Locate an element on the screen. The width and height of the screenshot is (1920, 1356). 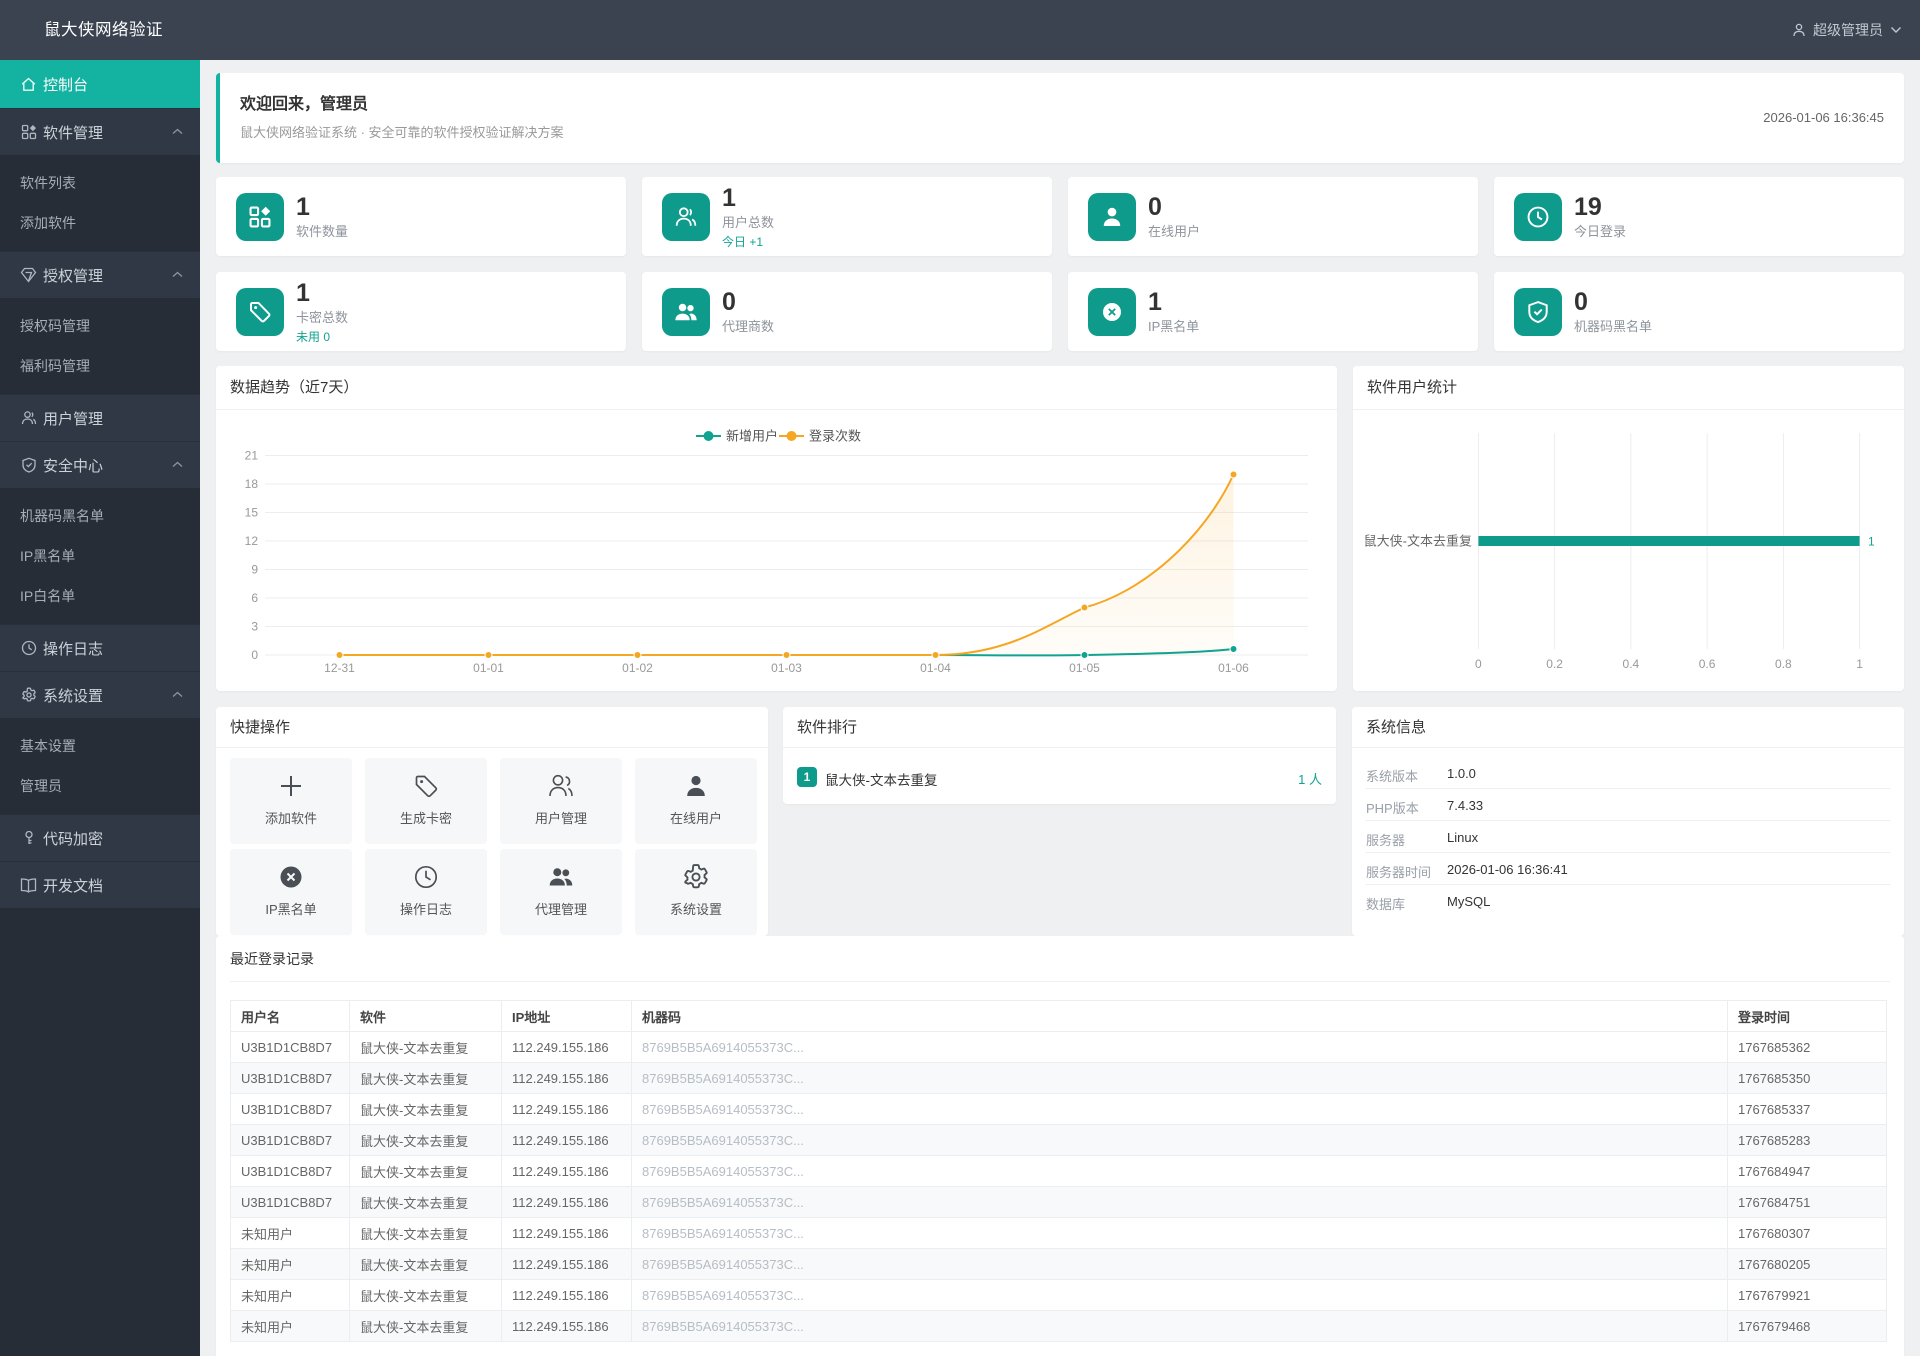
svg-text: 登录次数 is located at coordinates (835, 436).